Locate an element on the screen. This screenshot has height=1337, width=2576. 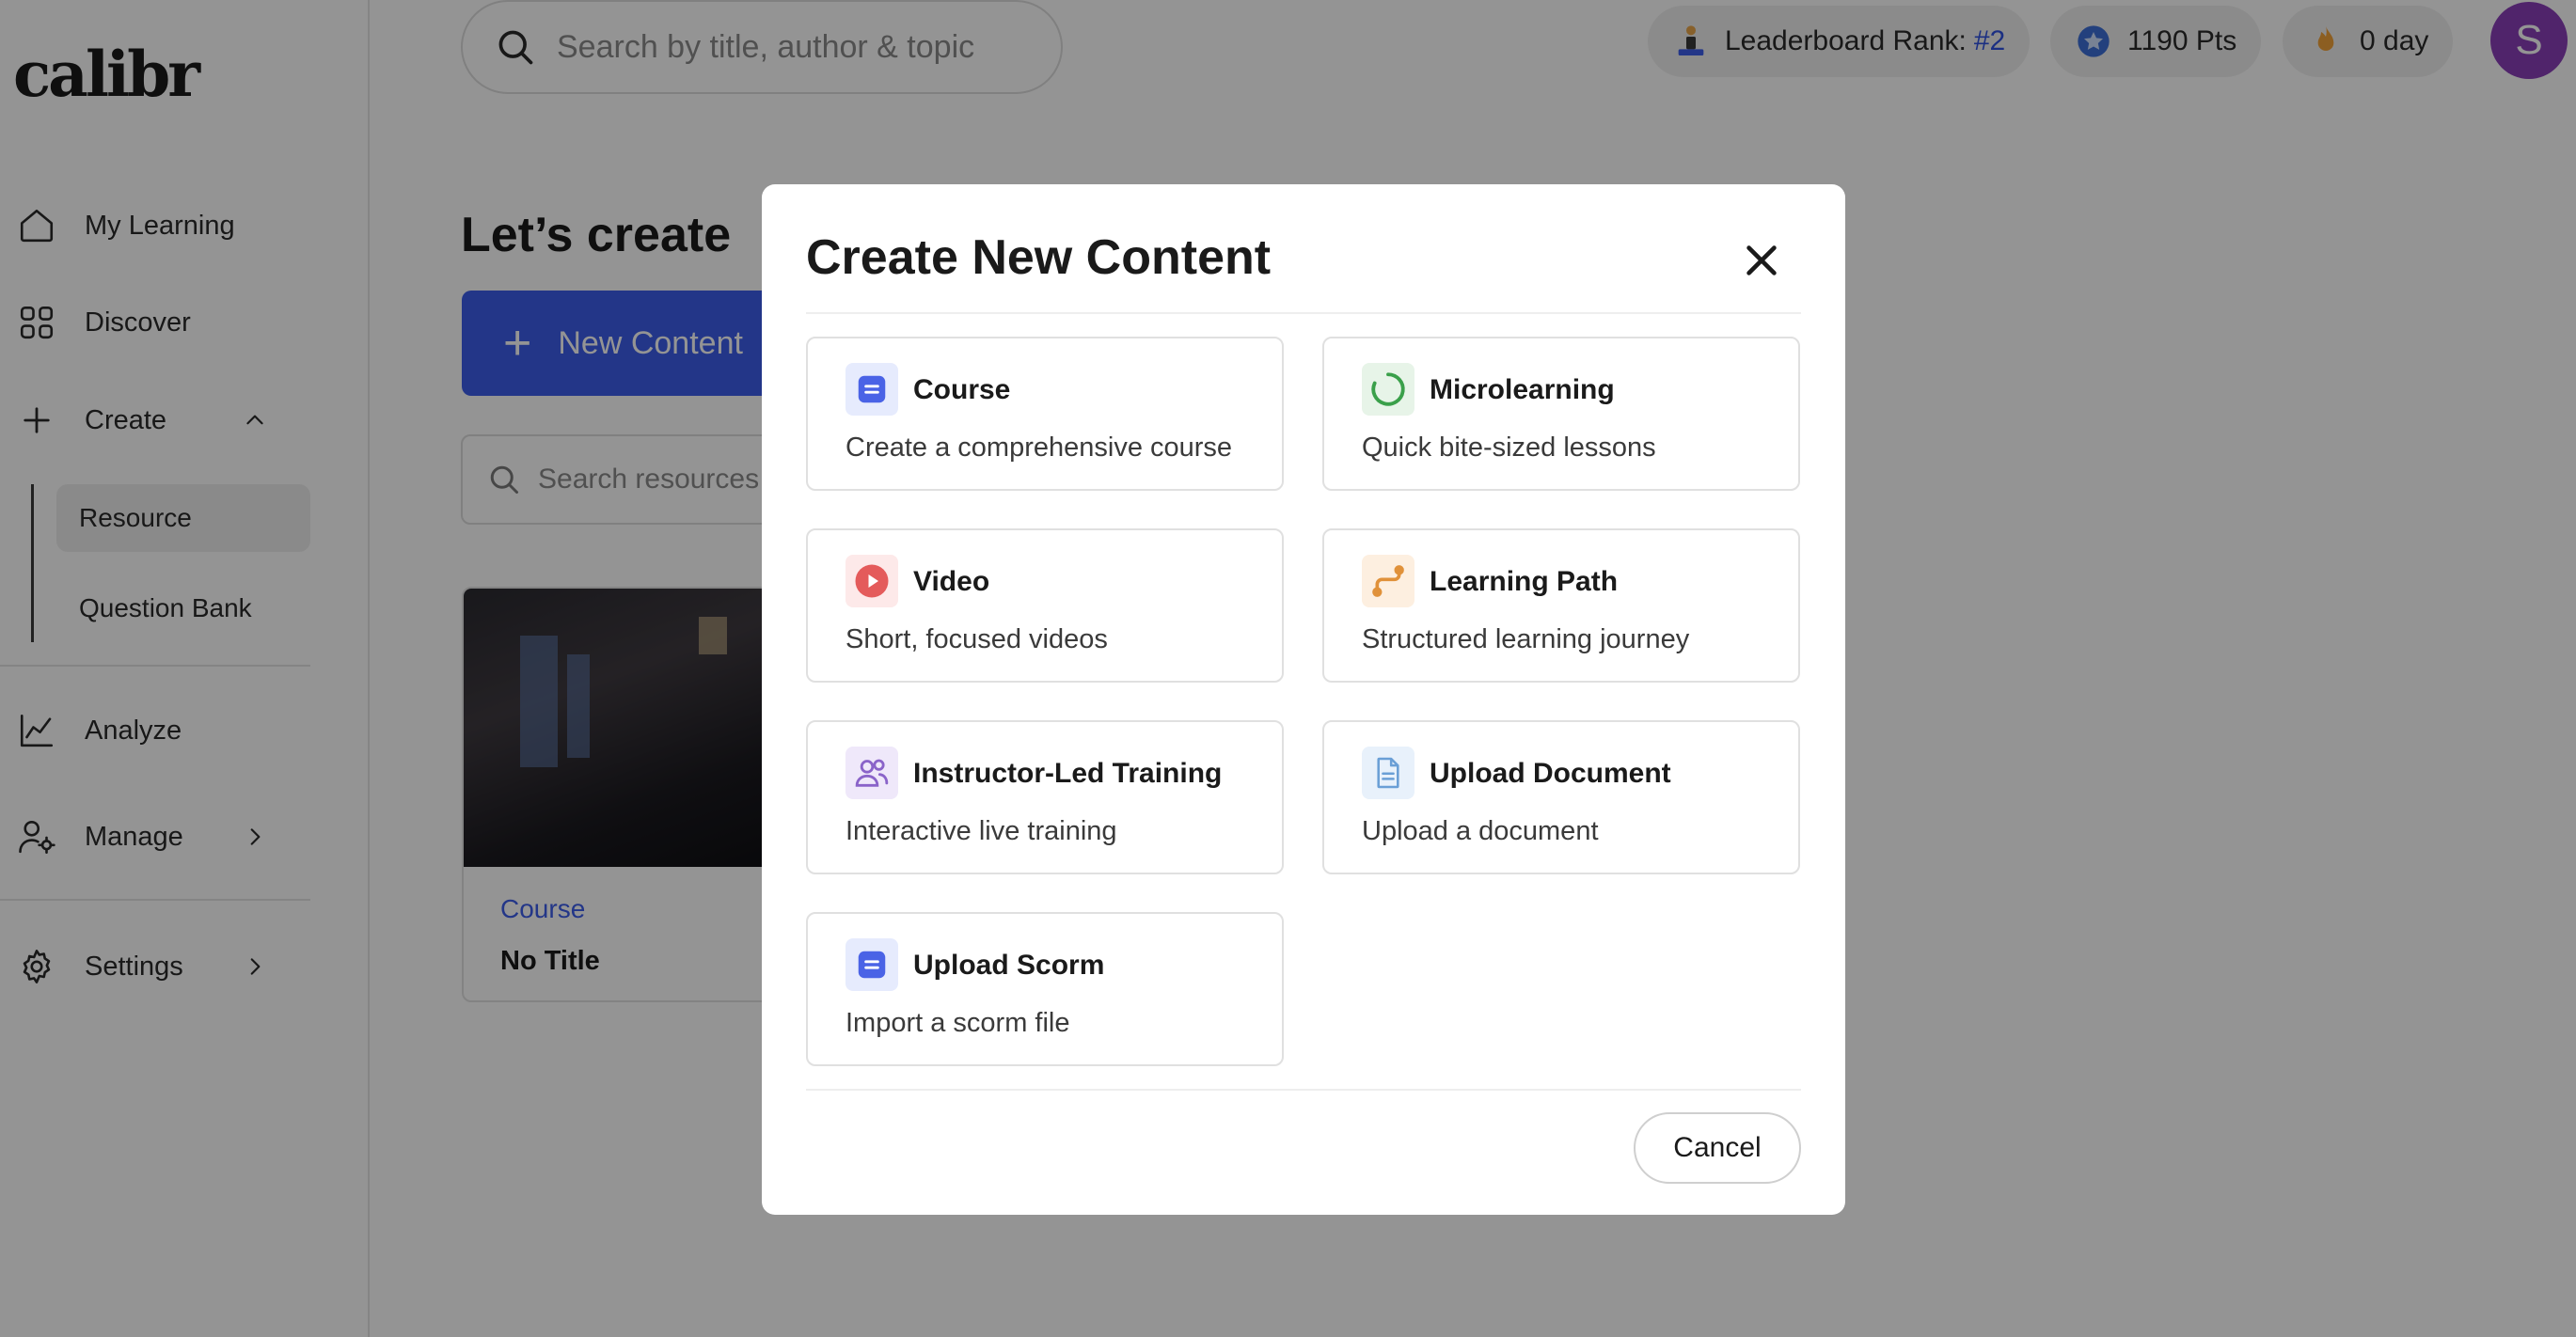
learning-path-icon is located at coordinates (1388, 581).